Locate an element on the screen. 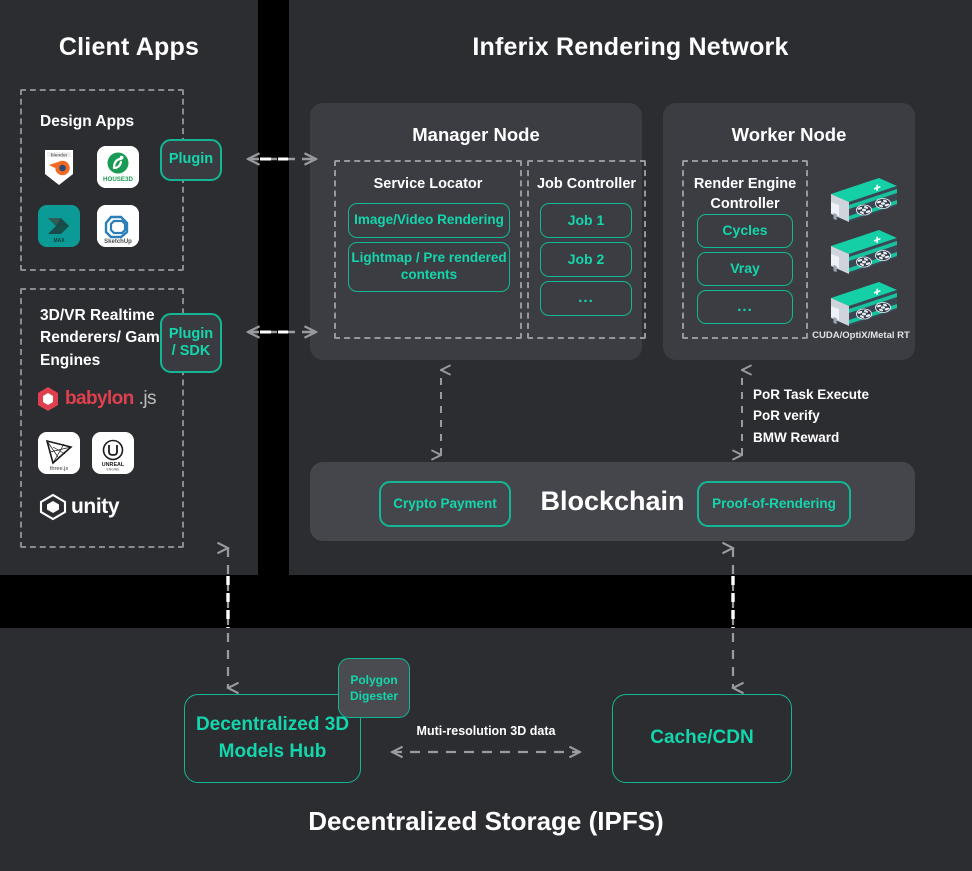  polygon-digester-label: Polygon Digester is located at coordinates (374, 687).